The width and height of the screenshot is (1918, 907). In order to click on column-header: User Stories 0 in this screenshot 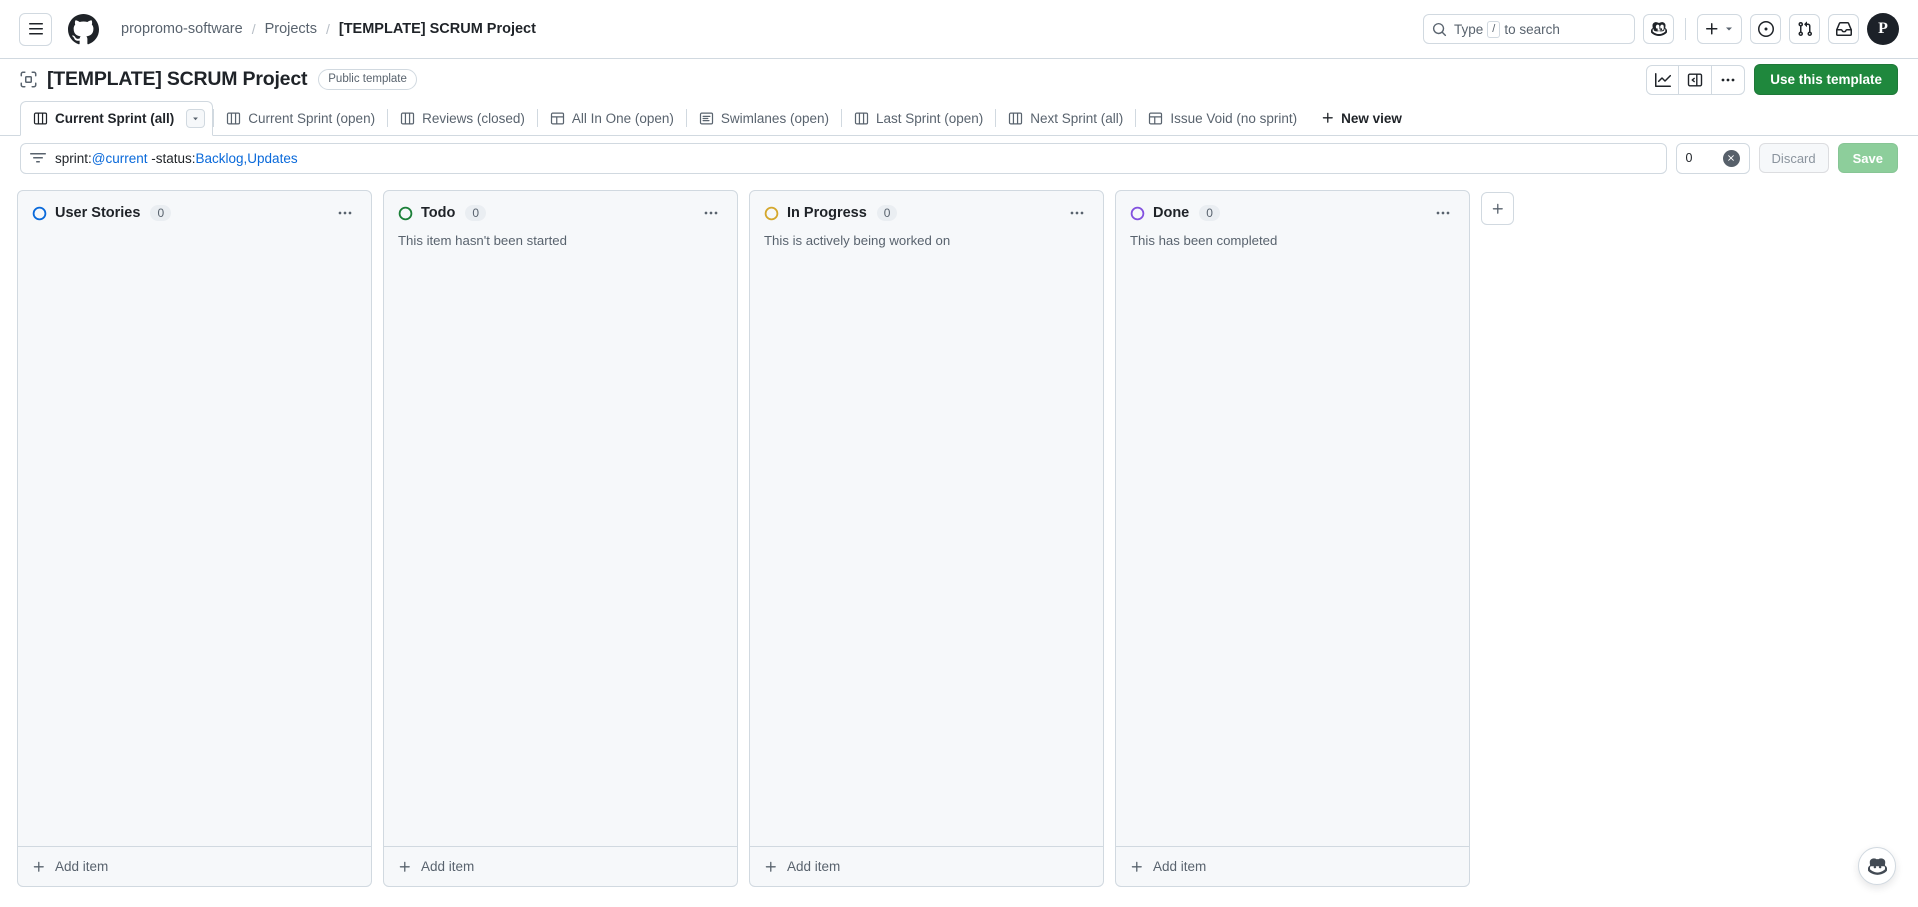, I will do `click(194, 207)`.